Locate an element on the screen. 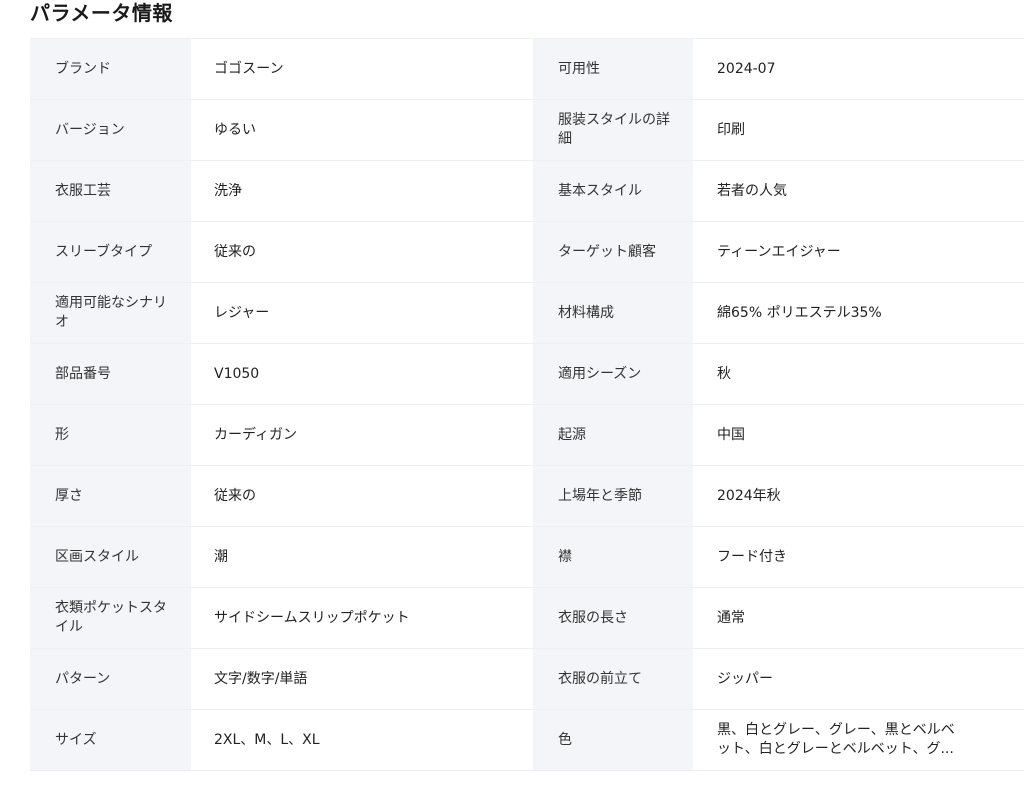  param-value: レジャー is located at coordinates (362, 313).